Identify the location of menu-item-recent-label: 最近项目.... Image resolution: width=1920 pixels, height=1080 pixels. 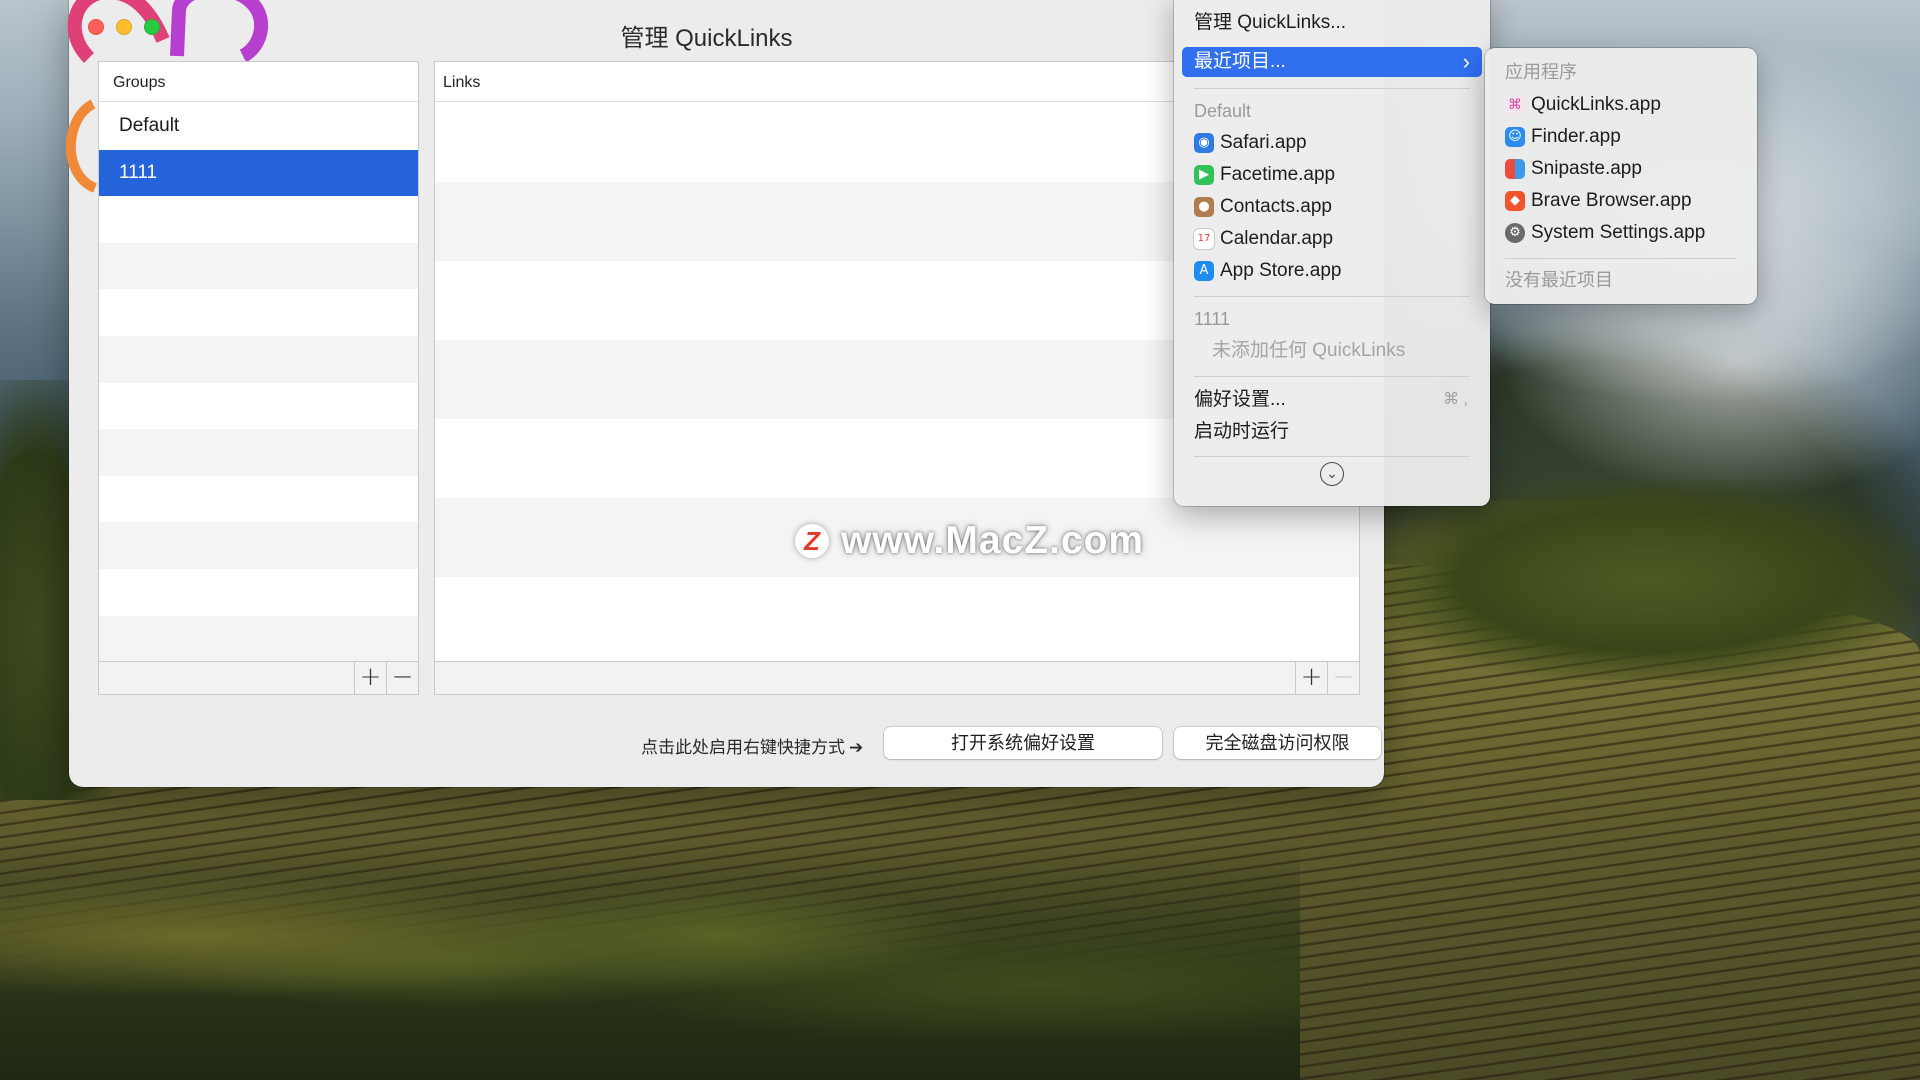
(1240, 61).